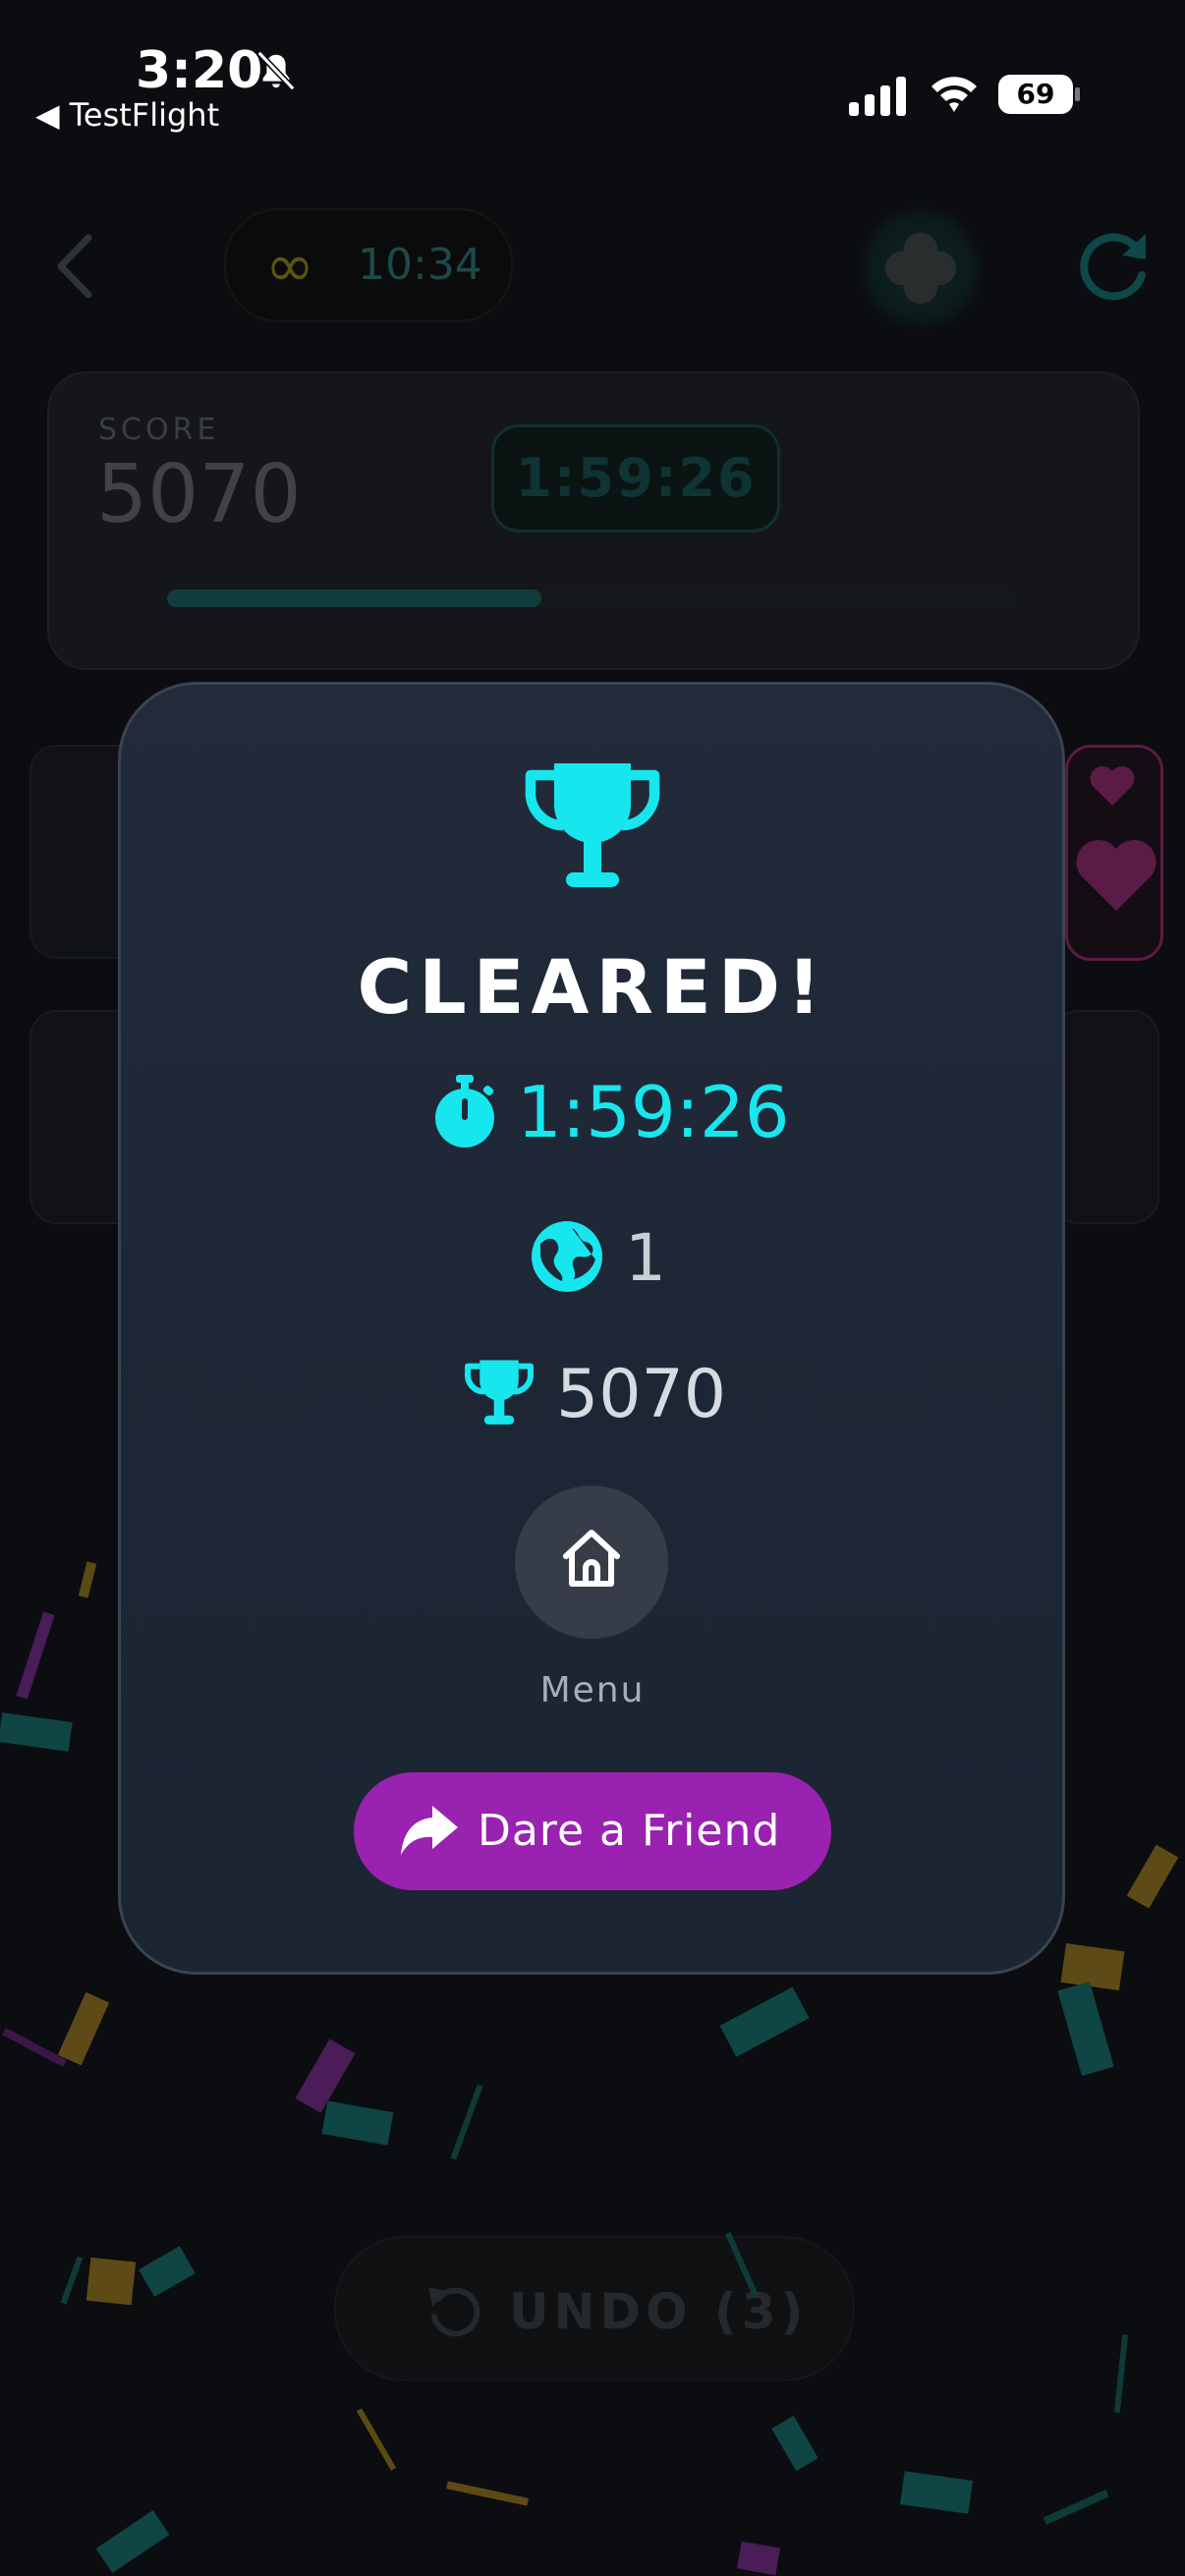 This screenshot has width=1185, height=2576. What do you see at coordinates (954, 94) in the screenshot?
I see `wifi-icon` at bounding box center [954, 94].